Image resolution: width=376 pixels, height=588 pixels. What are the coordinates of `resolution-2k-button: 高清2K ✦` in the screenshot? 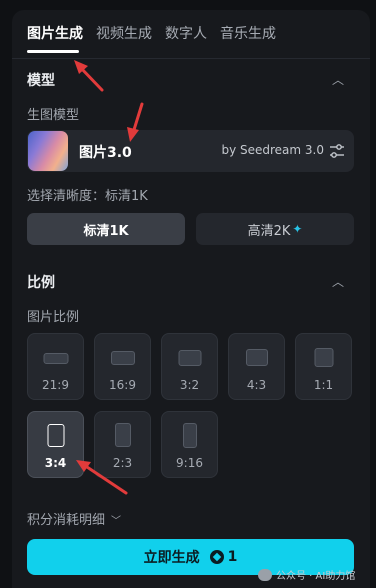 It's located at (275, 229).